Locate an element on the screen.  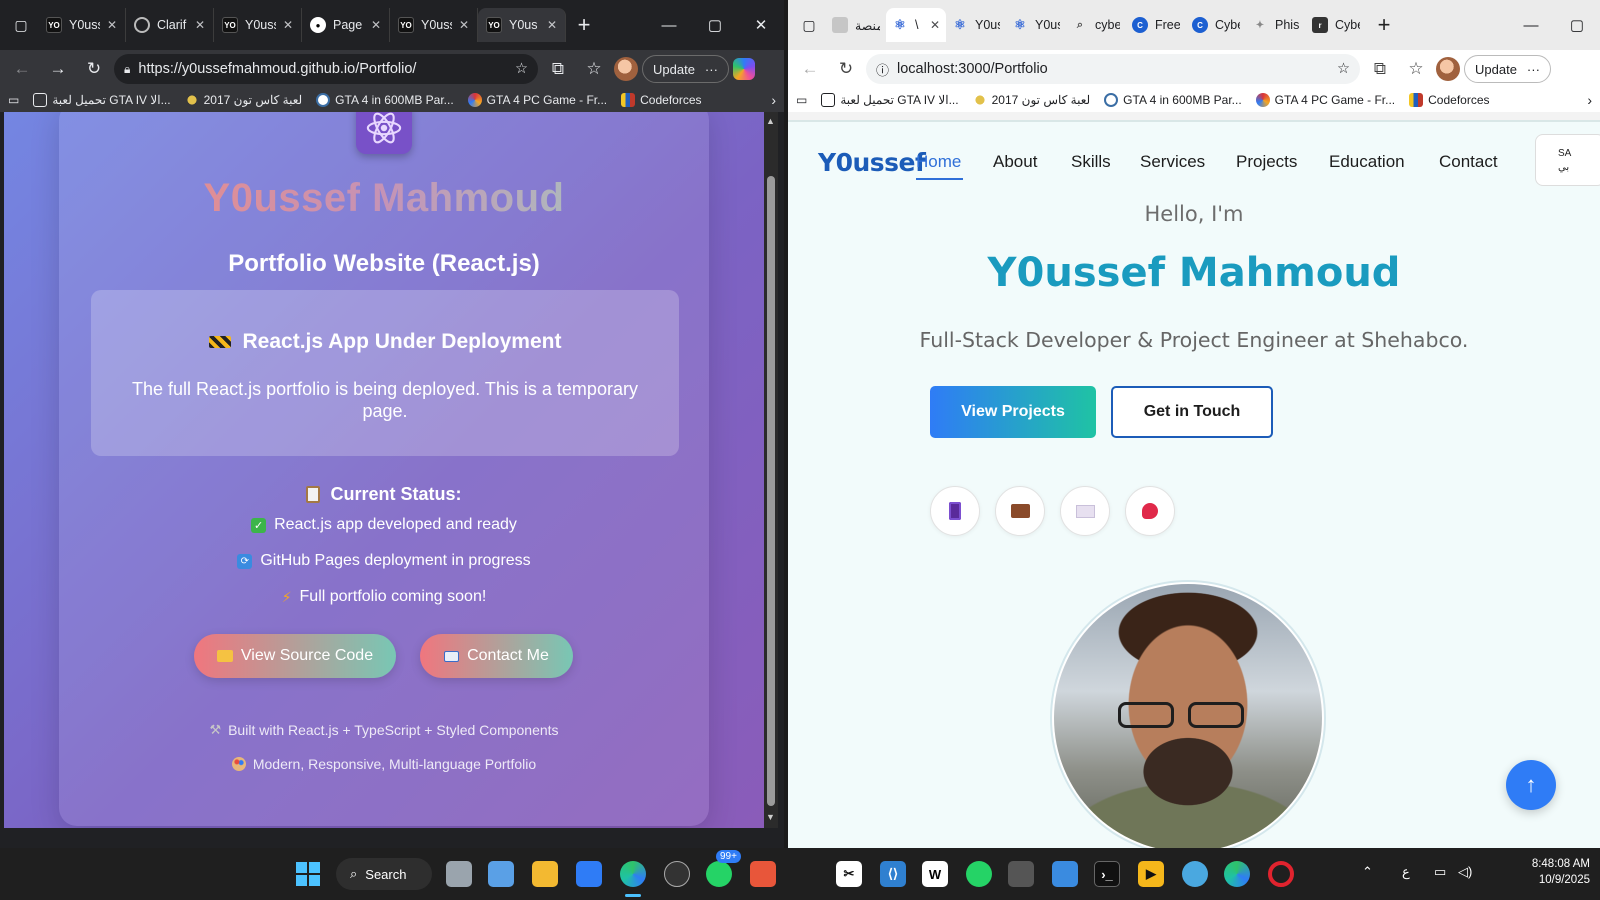
back-icon: ← is located at coordinates (810, 69).